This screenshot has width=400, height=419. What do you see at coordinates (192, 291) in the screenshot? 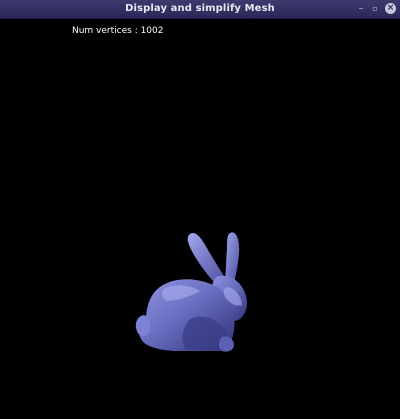
I see `bunny-mesh` at bounding box center [192, 291].